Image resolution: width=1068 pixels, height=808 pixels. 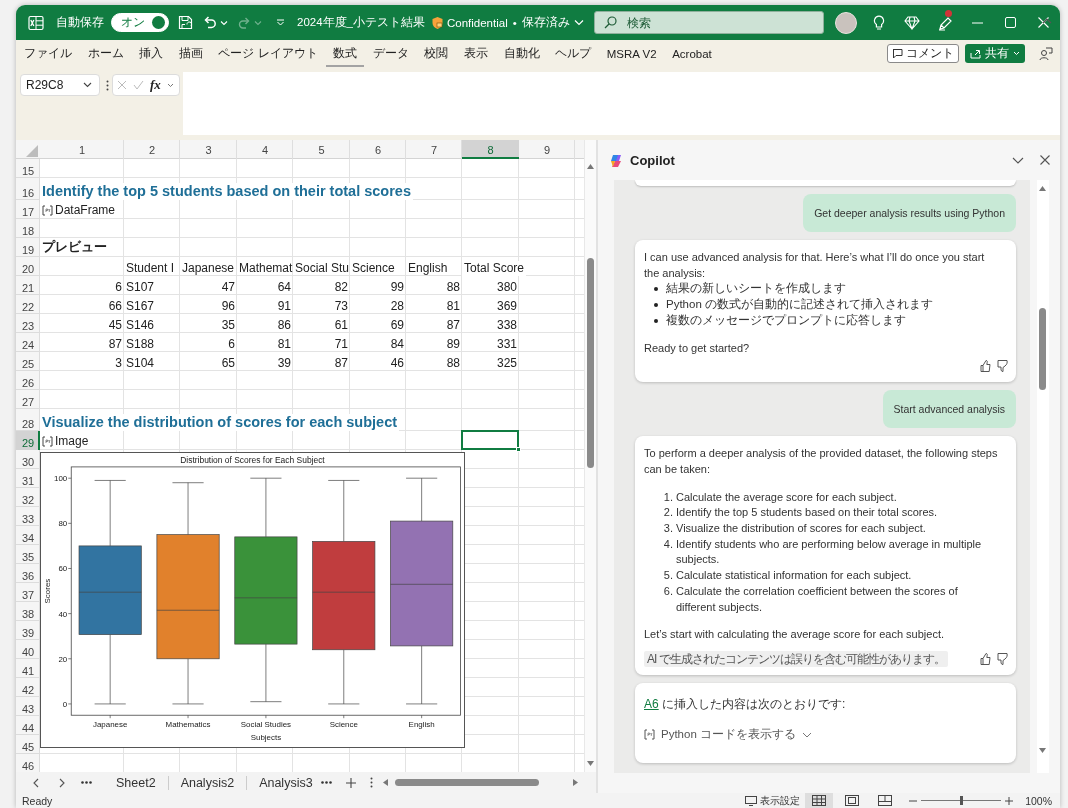 I want to click on ribbon-tab: 自動化, so click(x=521, y=53).